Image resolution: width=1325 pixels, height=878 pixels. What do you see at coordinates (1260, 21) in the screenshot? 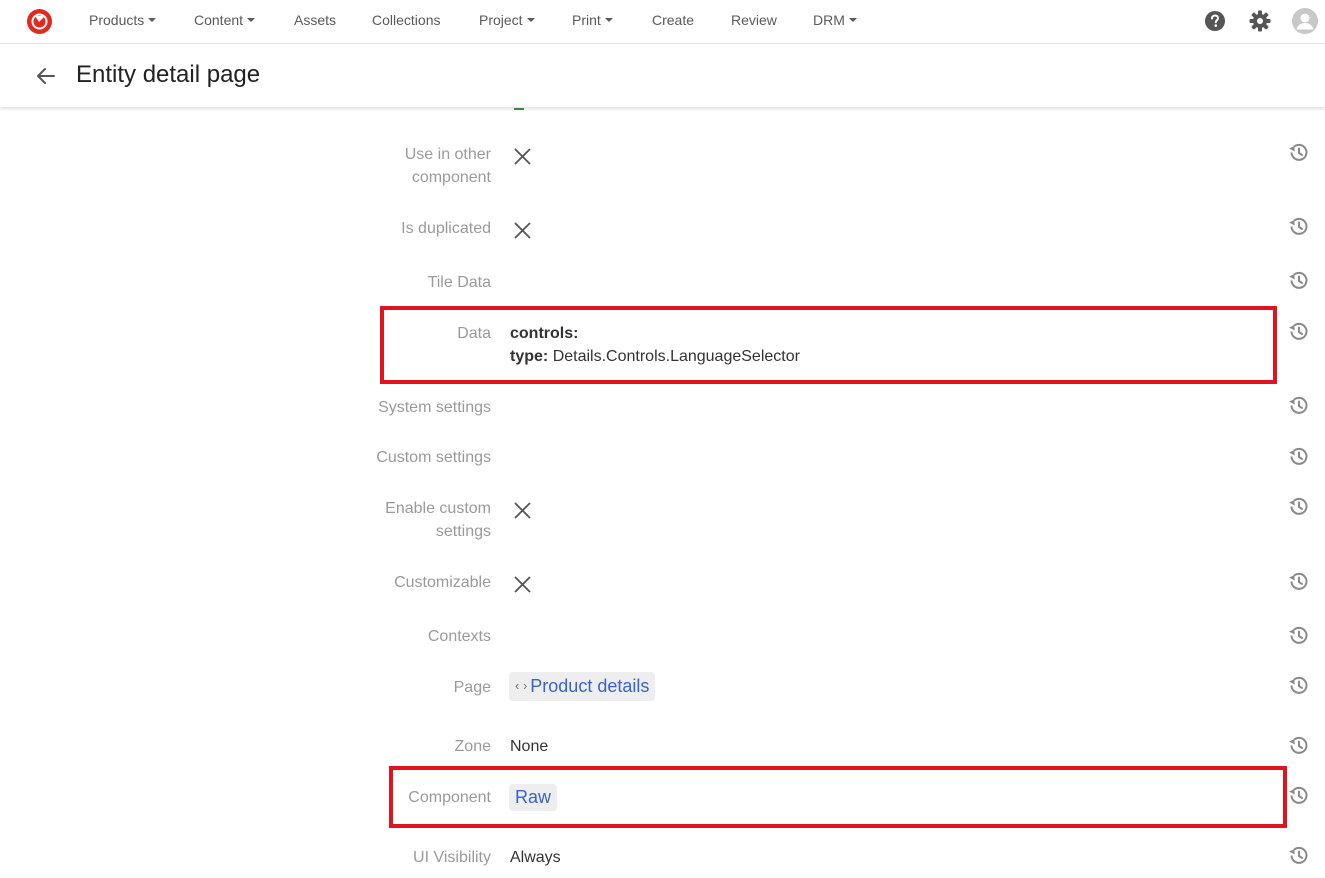
I see `gear-icon` at bounding box center [1260, 21].